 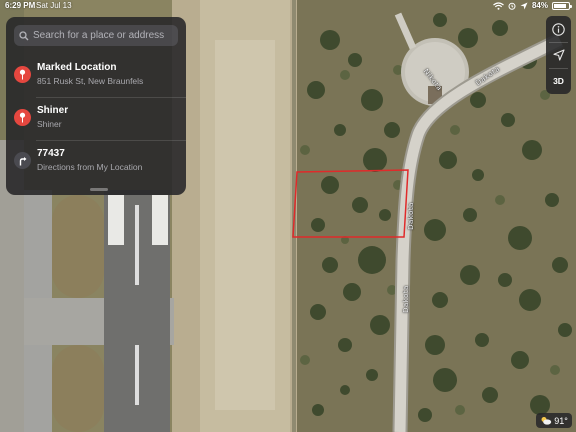 What do you see at coordinates (51, 153) in the screenshot?
I see `result-title: 77437` at bounding box center [51, 153].